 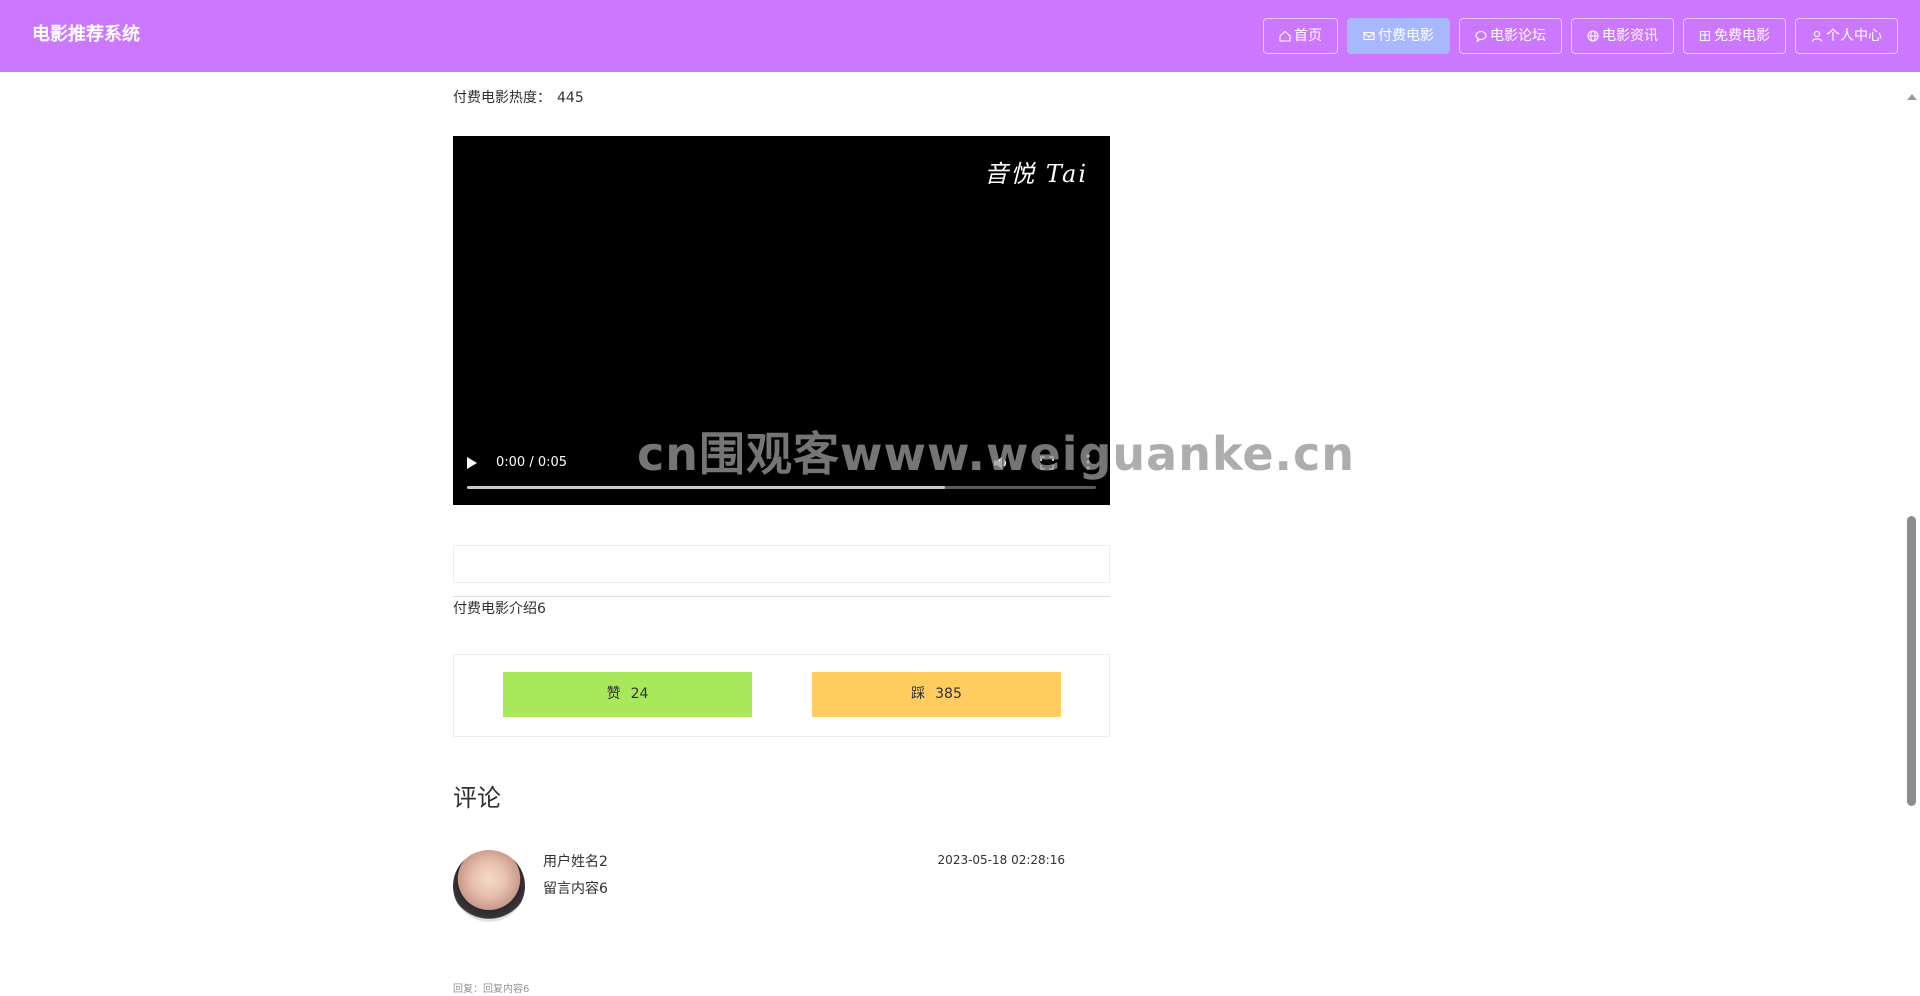 What do you see at coordinates (532, 462) in the screenshot?
I see `video-time: 0:00 / 0:05` at bounding box center [532, 462].